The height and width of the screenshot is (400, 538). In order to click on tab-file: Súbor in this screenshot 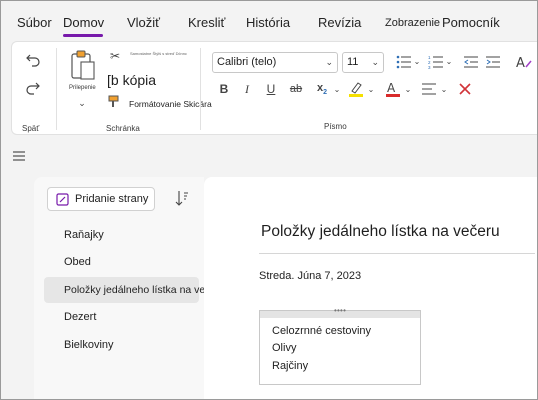, I will do `click(34, 22)`.